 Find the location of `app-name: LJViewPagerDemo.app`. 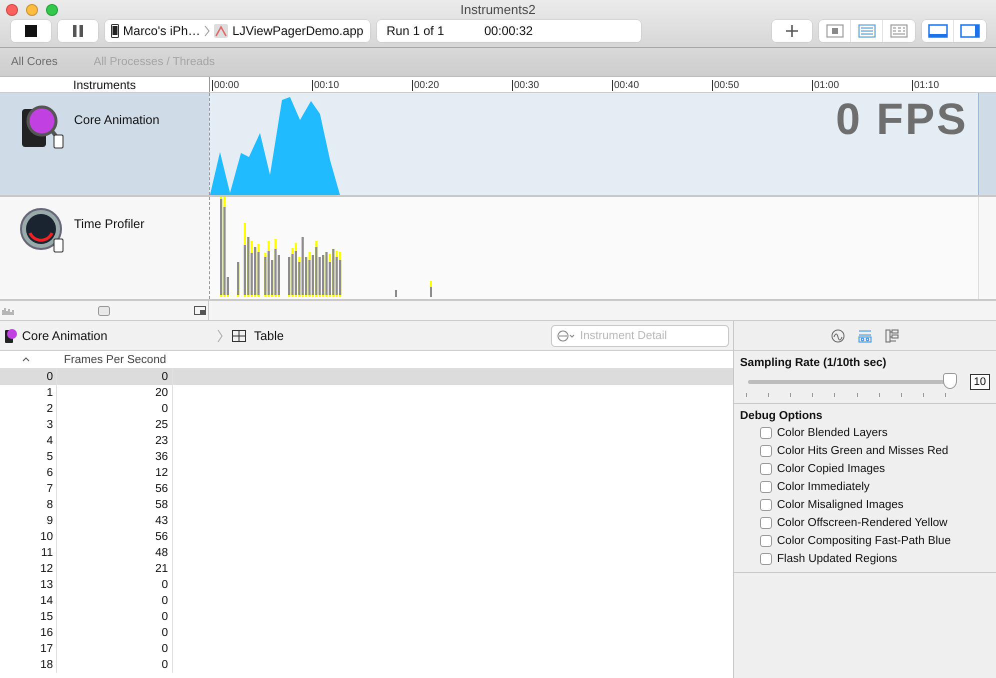

app-name: LJViewPagerDemo.app is located at coordinates (298, 31).